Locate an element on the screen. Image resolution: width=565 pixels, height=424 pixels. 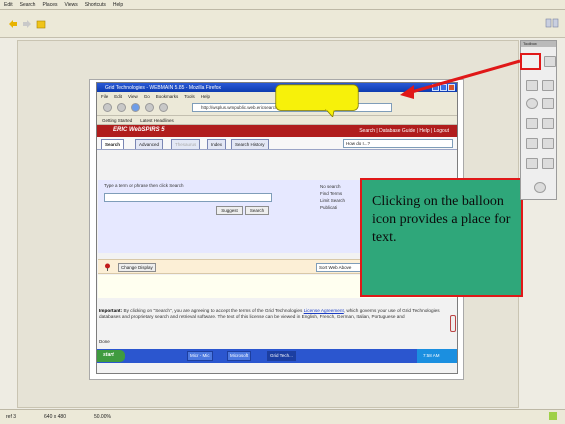
browser-menu-bookmarks: Bookmarks is located at coordinates (167, 96).